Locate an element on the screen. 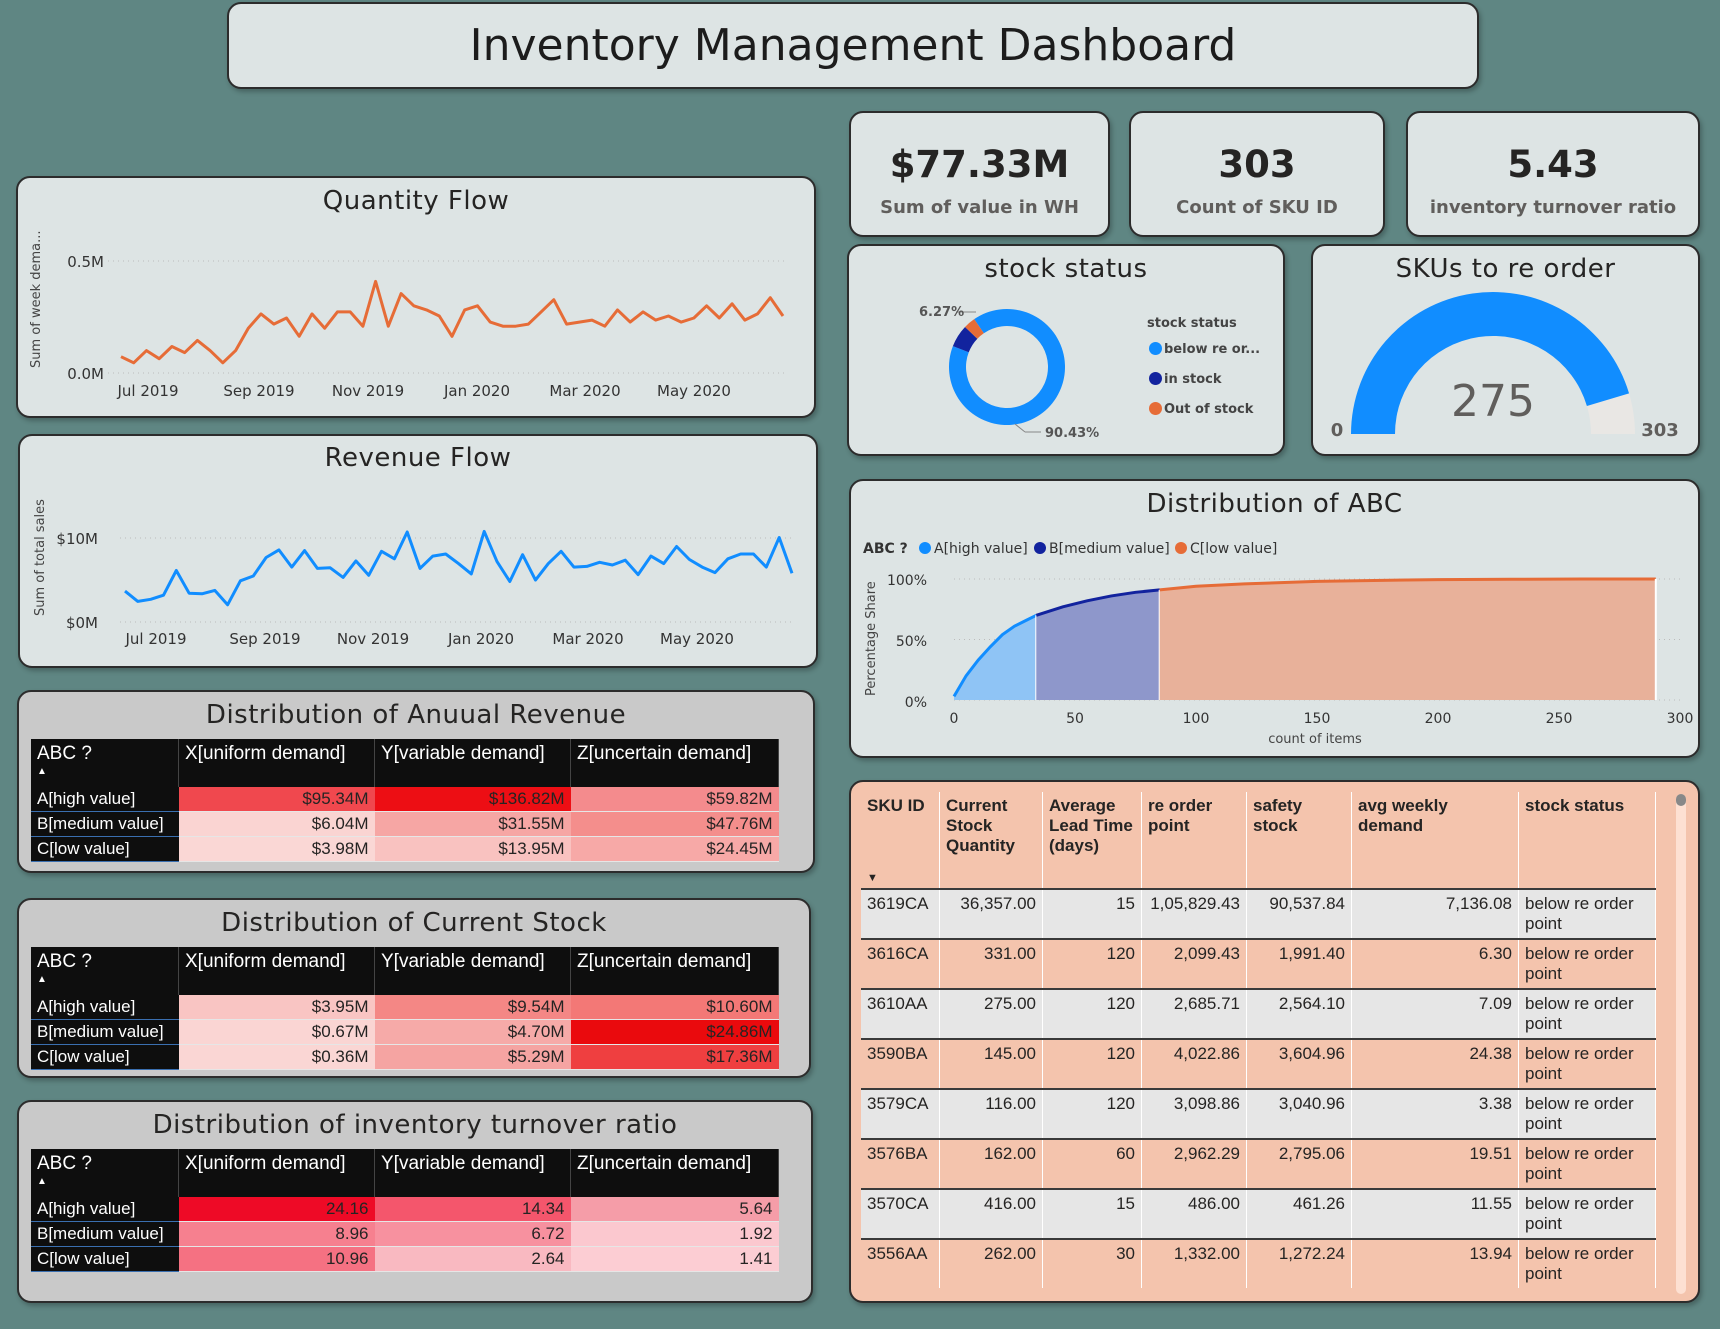 Image resolution: width=1720 pixels, height=1329 pixels. column-header: re order point is located at coordinates (1194, 840).